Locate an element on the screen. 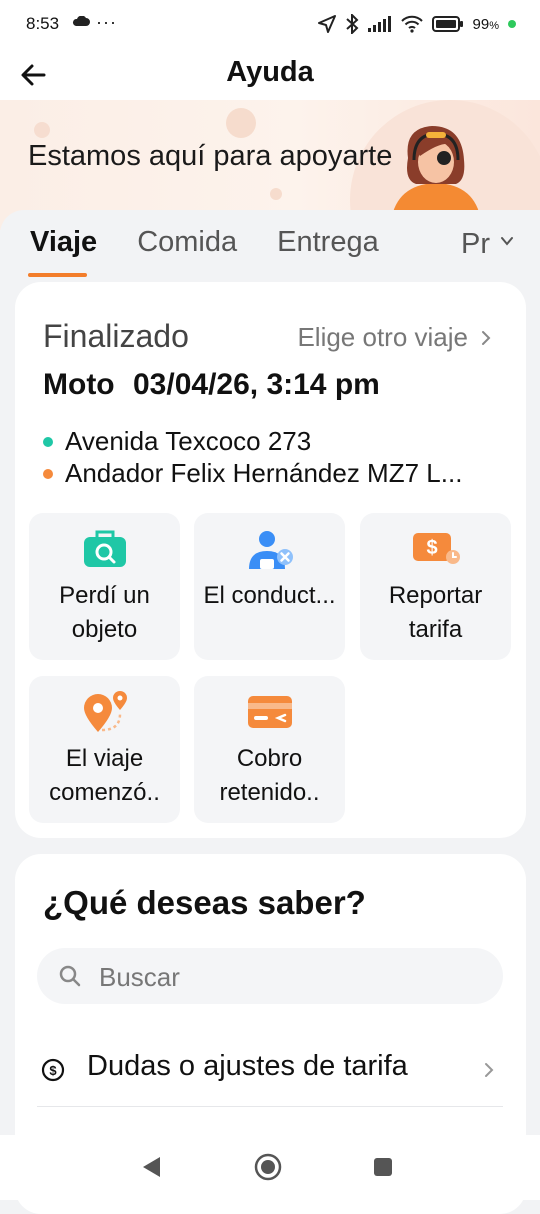 Image resolution: width=540 pixels, height=1214 pixels. action-report-fare: $ Reportar tarifa is located at coordinates (435, 586).